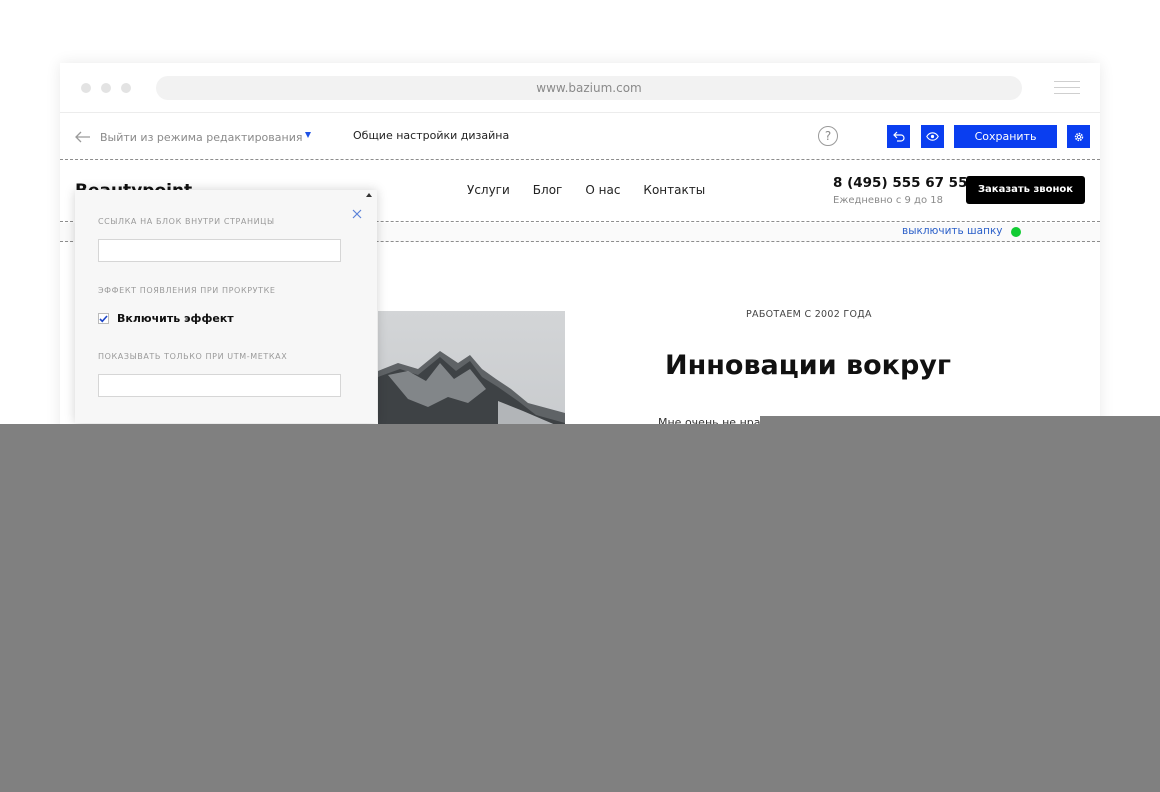 The height and width of the screenshot is (792, 1160). Describe the element at coordinates (219, 385) in the screenshot. I see `utm-input` at that location.